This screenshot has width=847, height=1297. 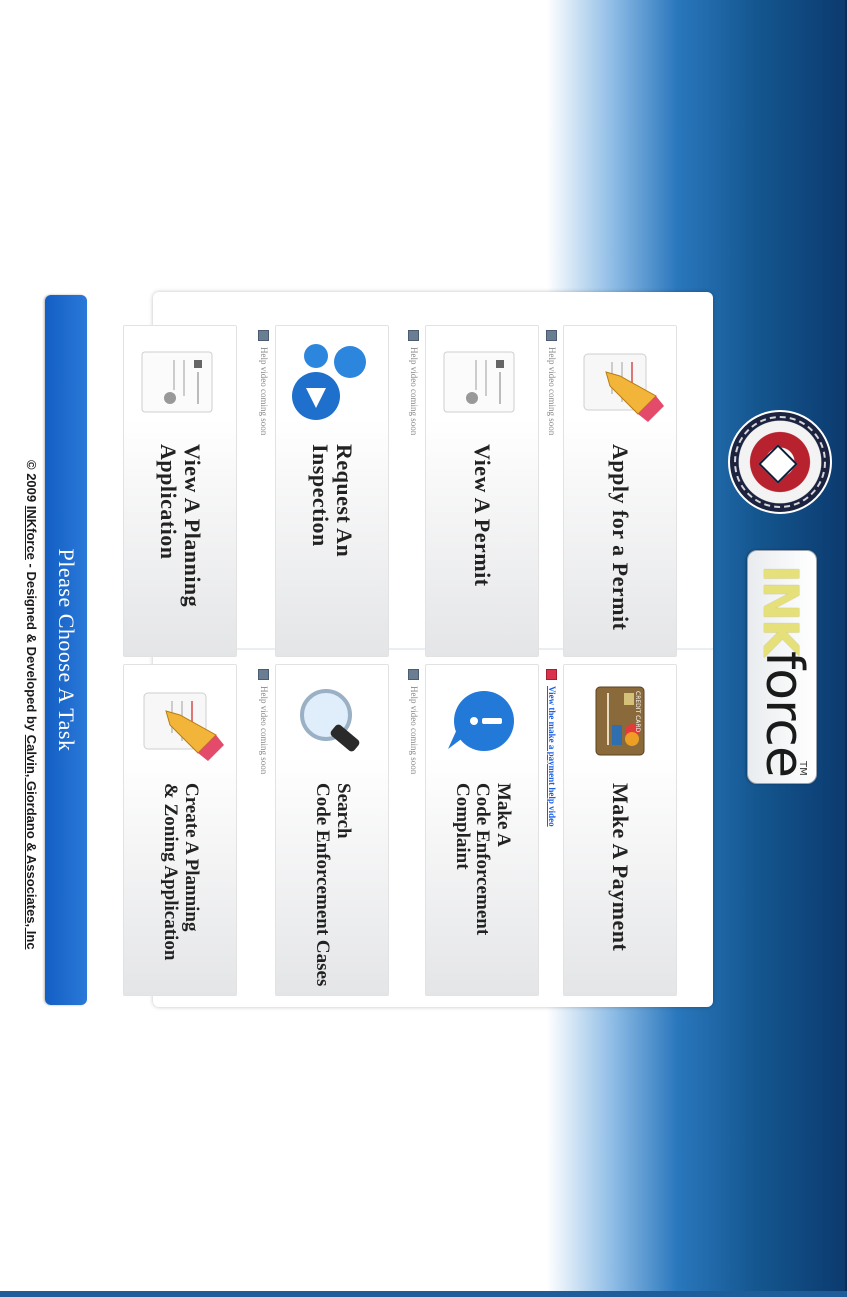 I want to click on task-title: Request An Inspection, so click(x=333, y=501).